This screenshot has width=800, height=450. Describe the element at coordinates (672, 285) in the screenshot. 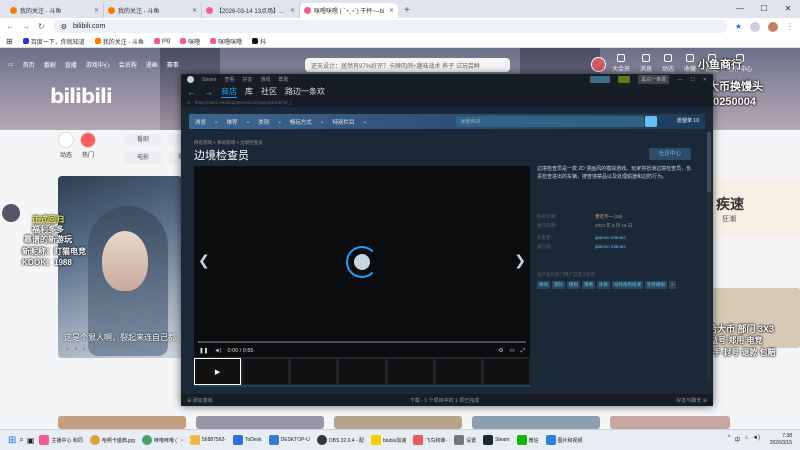

I see `more-tags-button: +` at that location.